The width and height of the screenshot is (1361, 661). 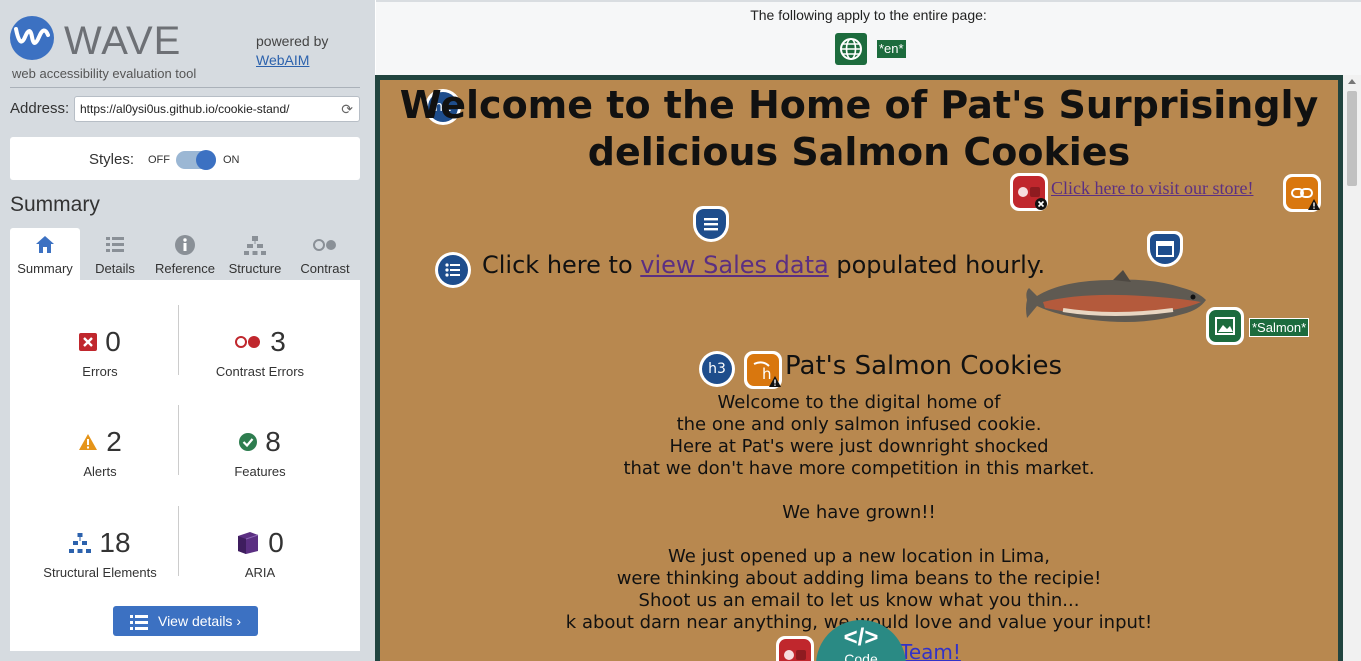 What do you see at coordinates (453, 270) in the screenshot?
I see `unordered-list-icon` at bounding box center [453, 270].